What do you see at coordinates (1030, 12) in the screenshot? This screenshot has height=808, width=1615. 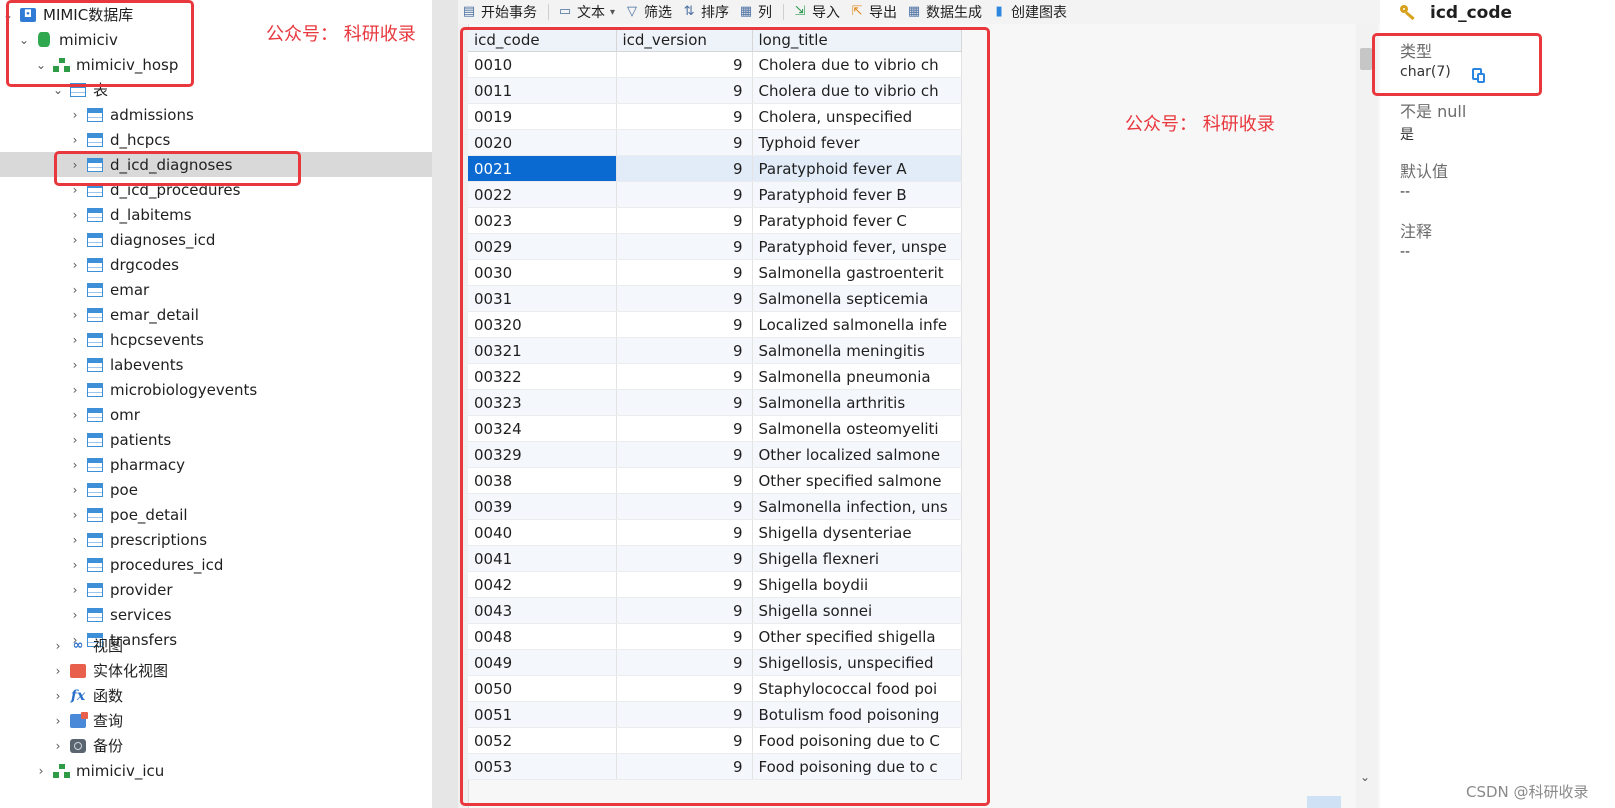 I see `create-chart-button: ▮ 创建图表` at bounding box center [1030, 12].